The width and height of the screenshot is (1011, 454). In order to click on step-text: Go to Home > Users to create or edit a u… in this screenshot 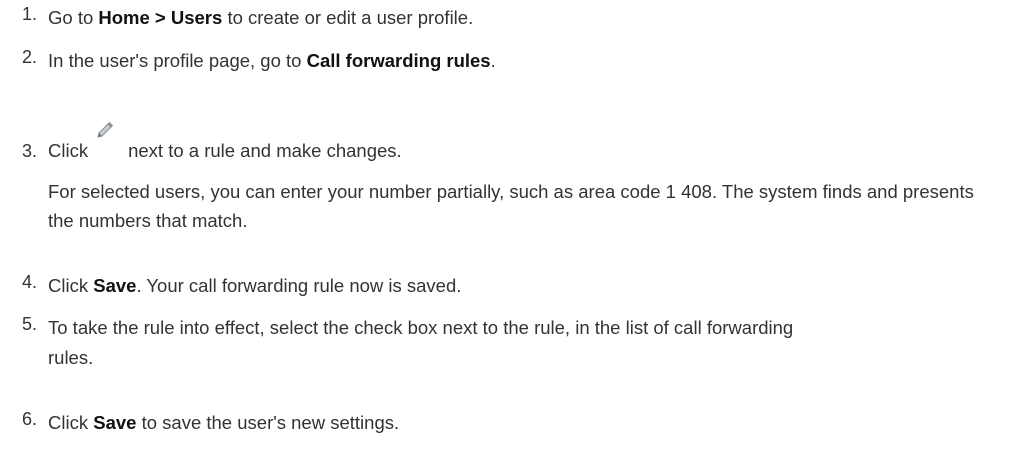, I will do `click(525, 18)`.